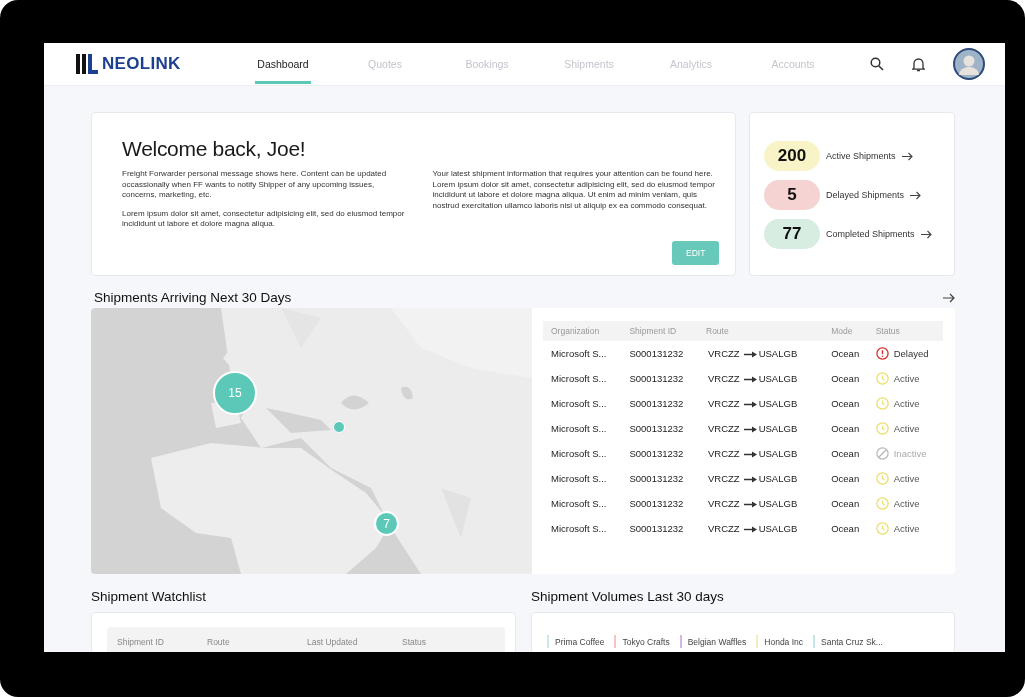 The width and height of the screenshot is (1025, 697). Describe the element at coordinates (861, 156) in the screenshot. I see `stat-link: Active Shipments` at that location.